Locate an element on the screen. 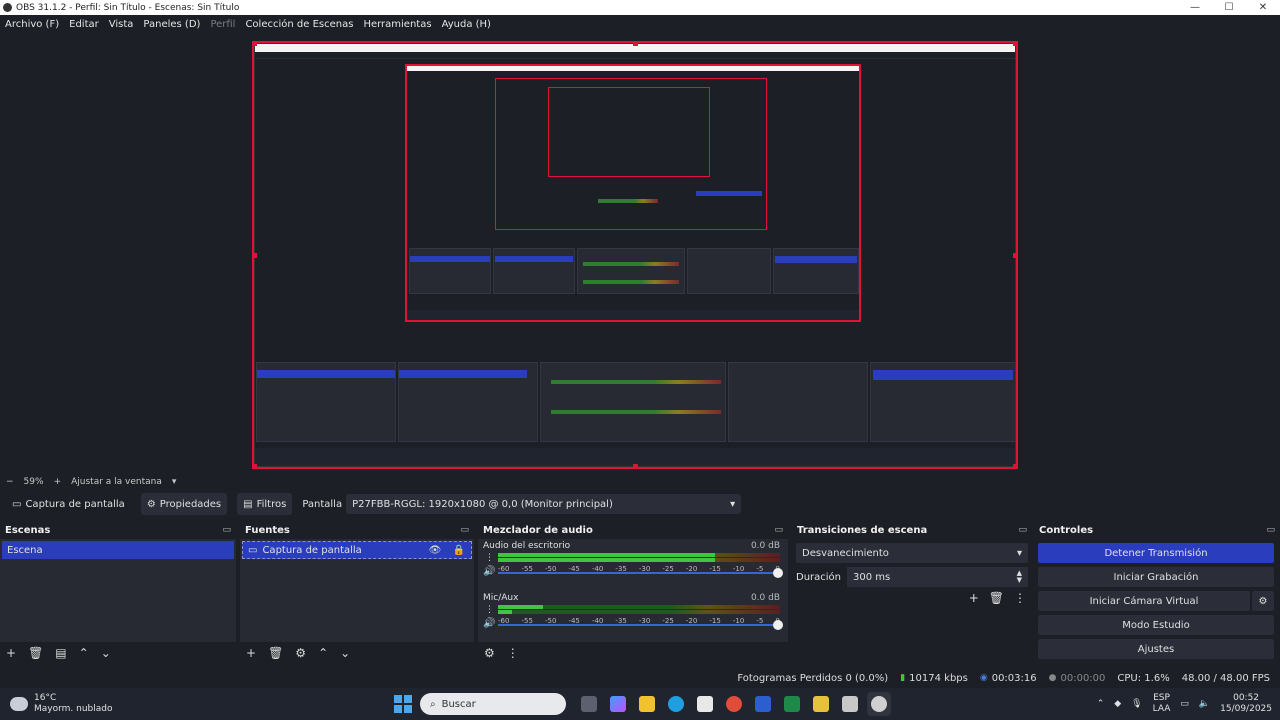  properties-button: ⚙ Propiedades is located at coordinates (184, 504).